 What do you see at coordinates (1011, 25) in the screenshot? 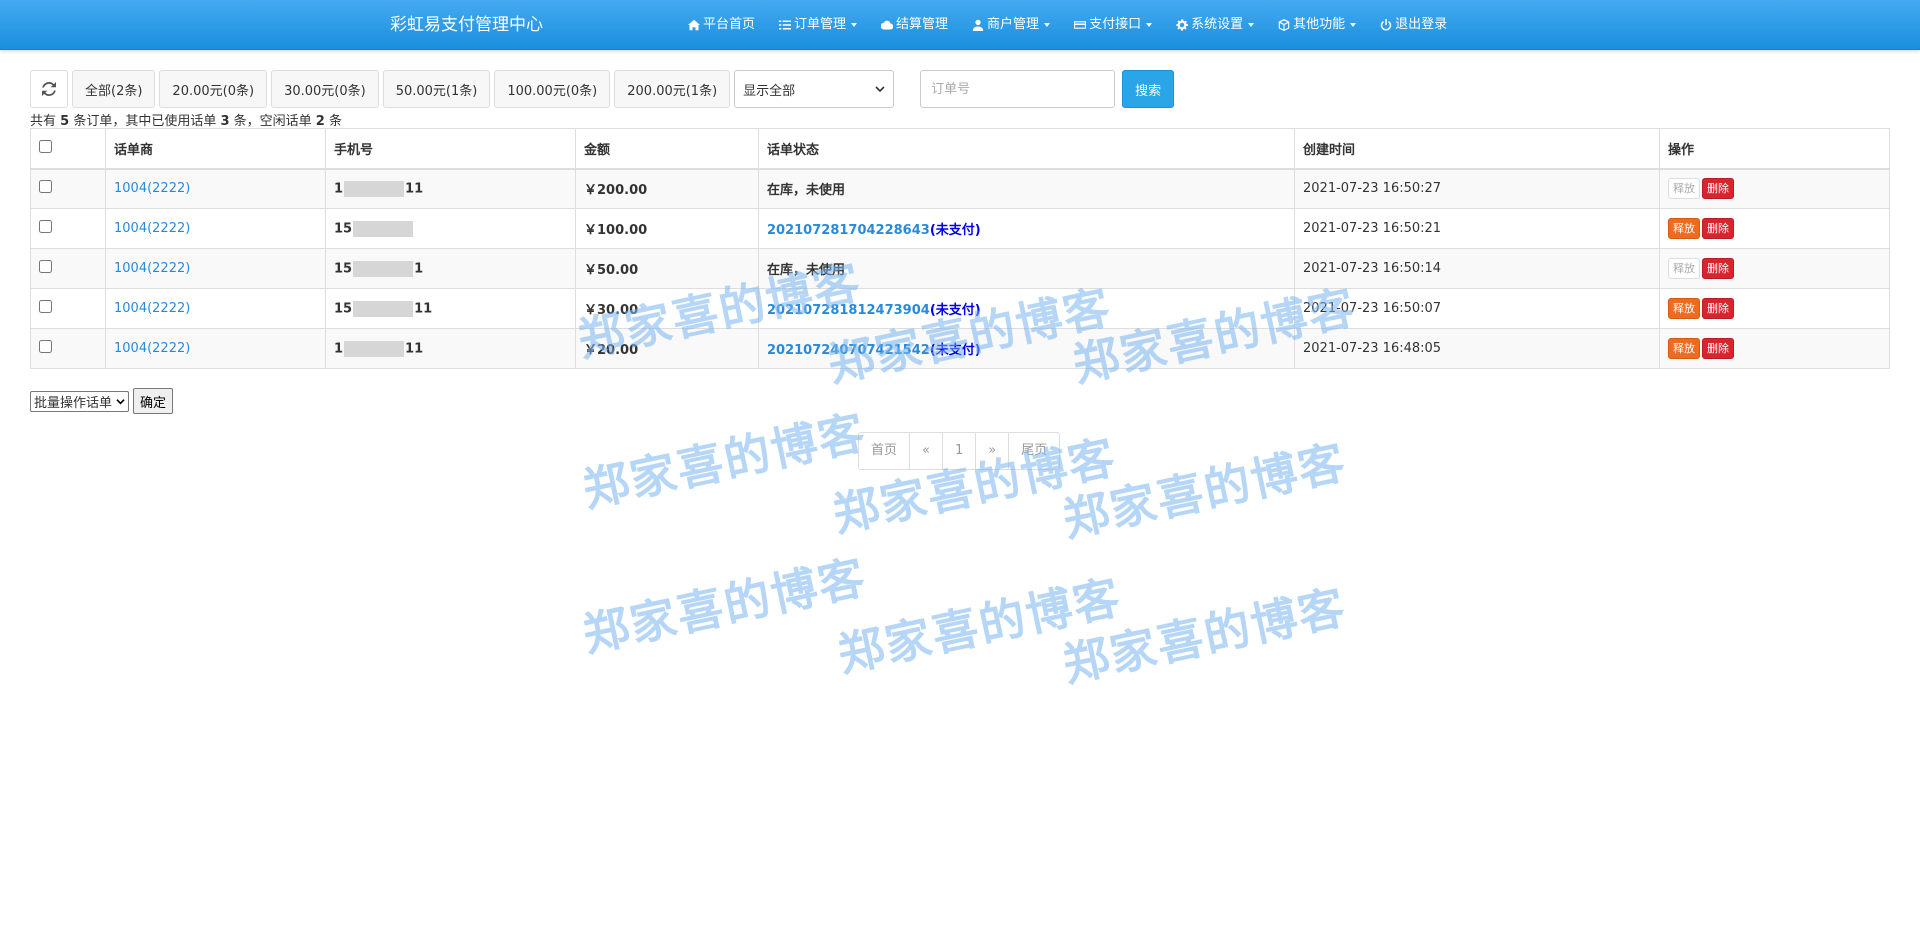
I see `nav-item-user: 商户管理` at bounding box center [1011, 25].